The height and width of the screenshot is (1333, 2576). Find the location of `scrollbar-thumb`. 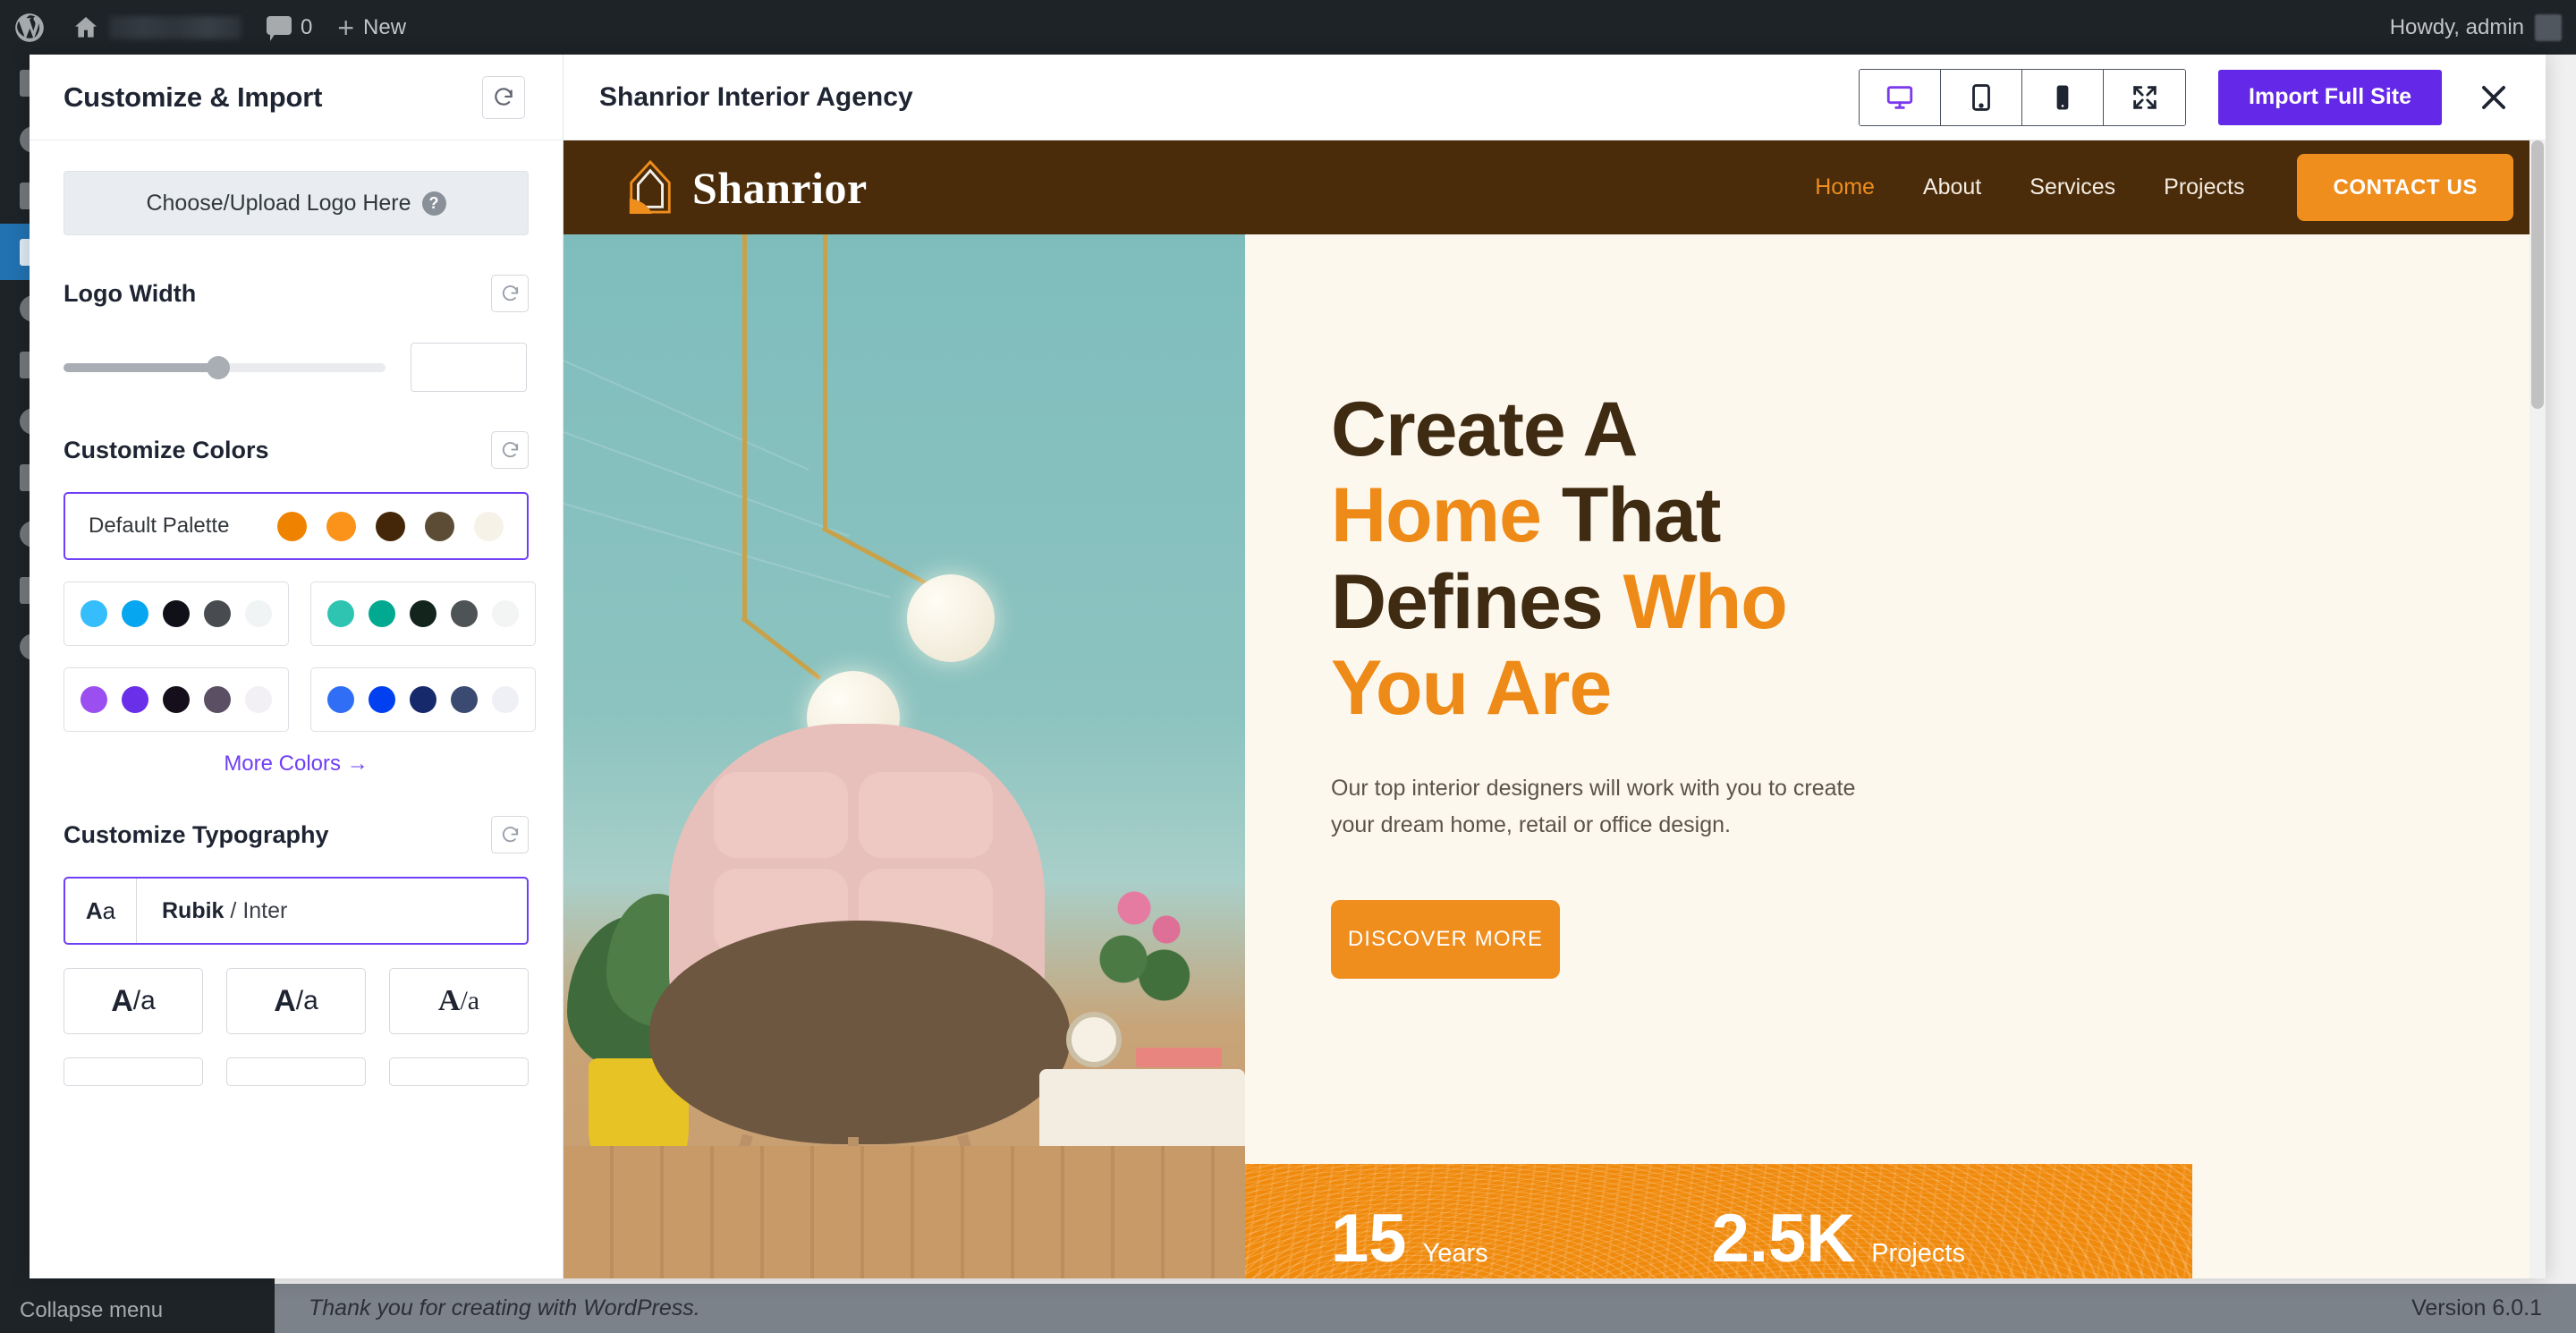

scrollbar-thumb is located at coordinates (2537, 274).